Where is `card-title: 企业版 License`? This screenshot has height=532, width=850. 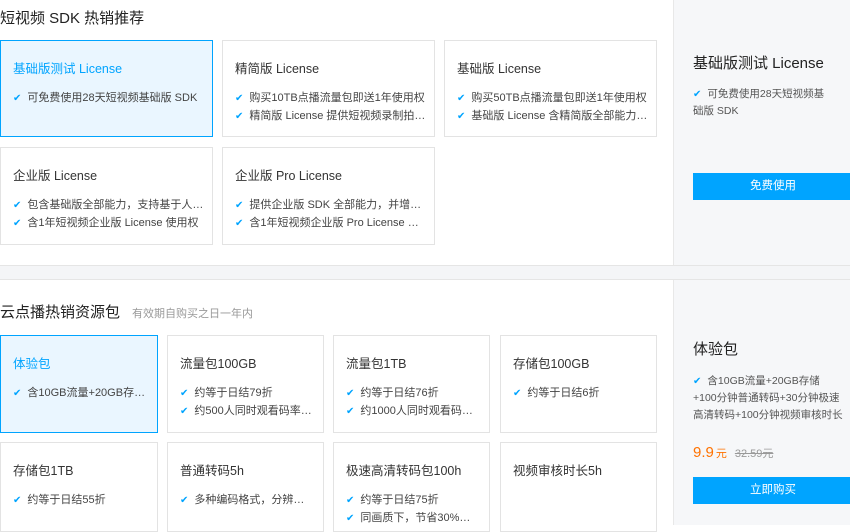
card-title: 企业版 License is located at coordinates (55, 176).